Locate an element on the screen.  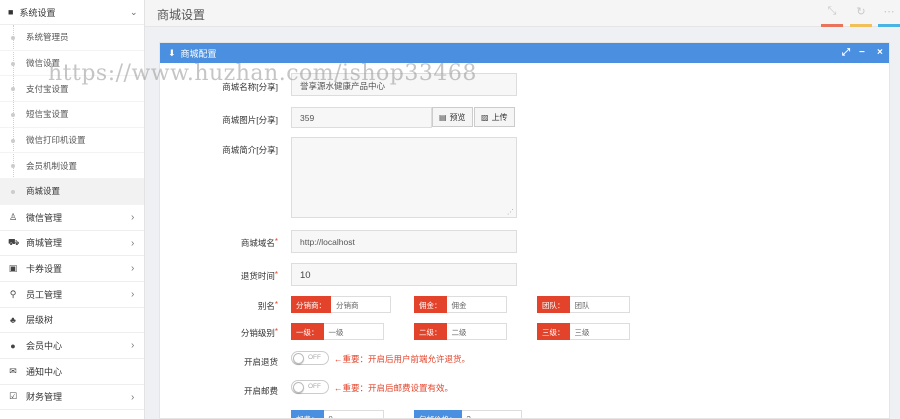
alias-commission-field: 佣金： 佣金 is located at coordinates (460, 304).